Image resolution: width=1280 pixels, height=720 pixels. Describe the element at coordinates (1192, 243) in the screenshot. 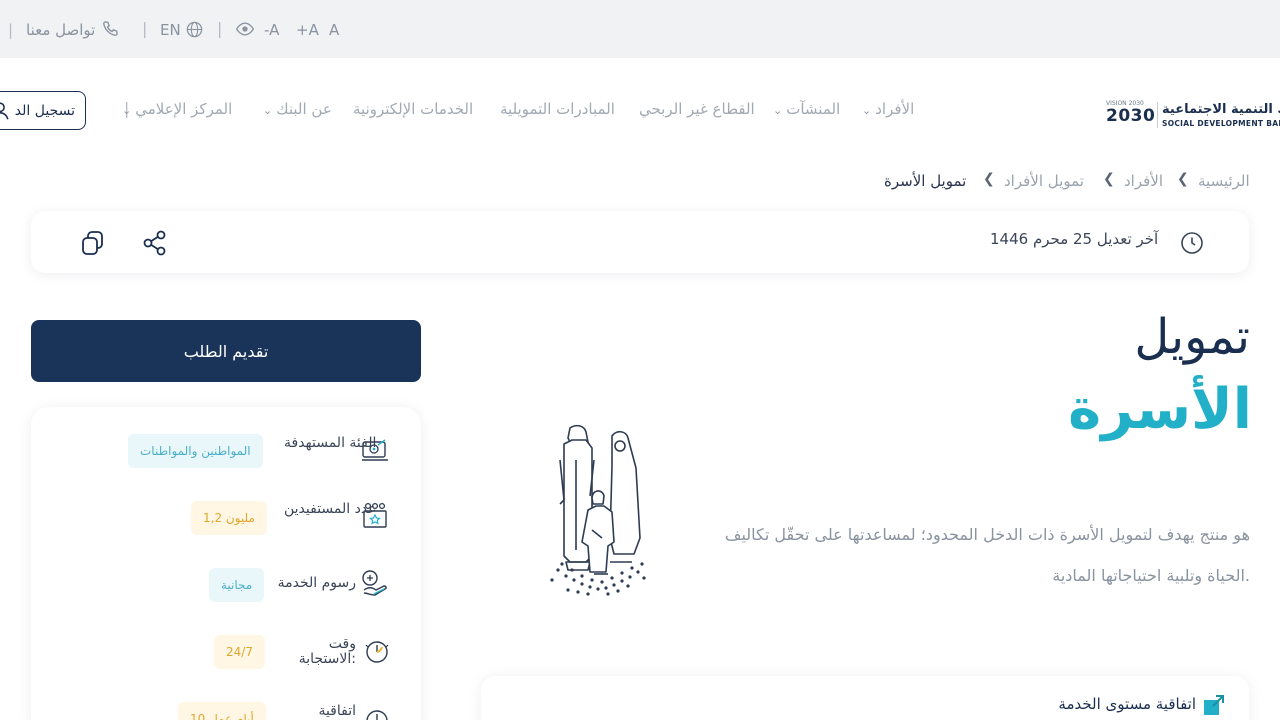

I see `clock-icon` at that location.